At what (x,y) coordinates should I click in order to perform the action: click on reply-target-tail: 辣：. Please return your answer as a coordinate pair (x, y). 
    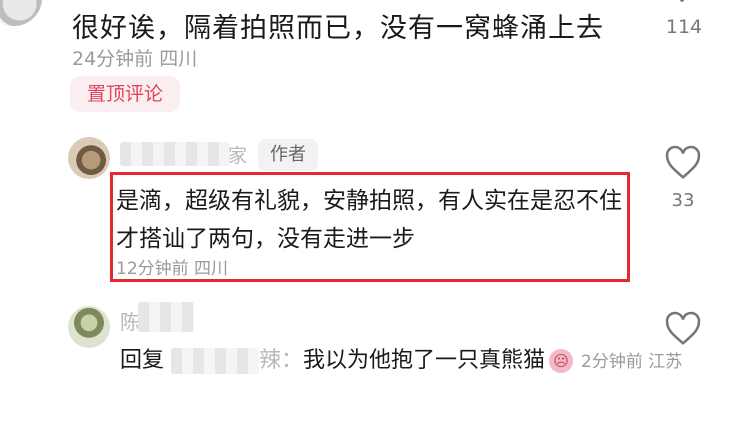
    Looking at the image, I should click on (281, 360).